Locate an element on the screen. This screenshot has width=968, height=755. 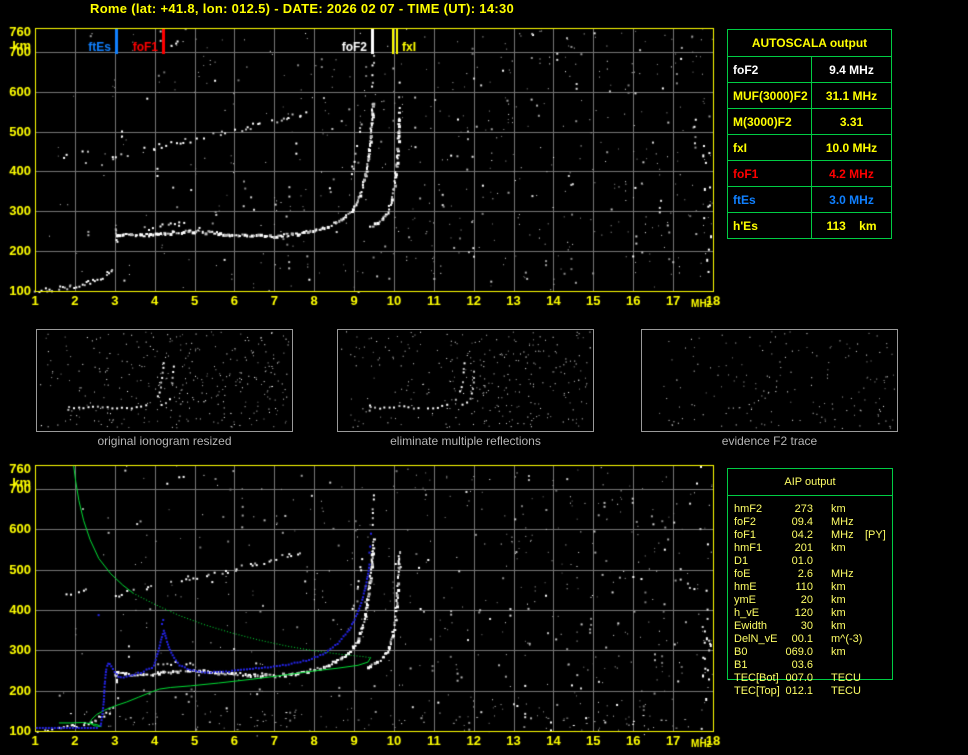
aip-row-TEC[Bot]: TEC[Bot] 007.0 TECU is located at coordinates (810, 678).